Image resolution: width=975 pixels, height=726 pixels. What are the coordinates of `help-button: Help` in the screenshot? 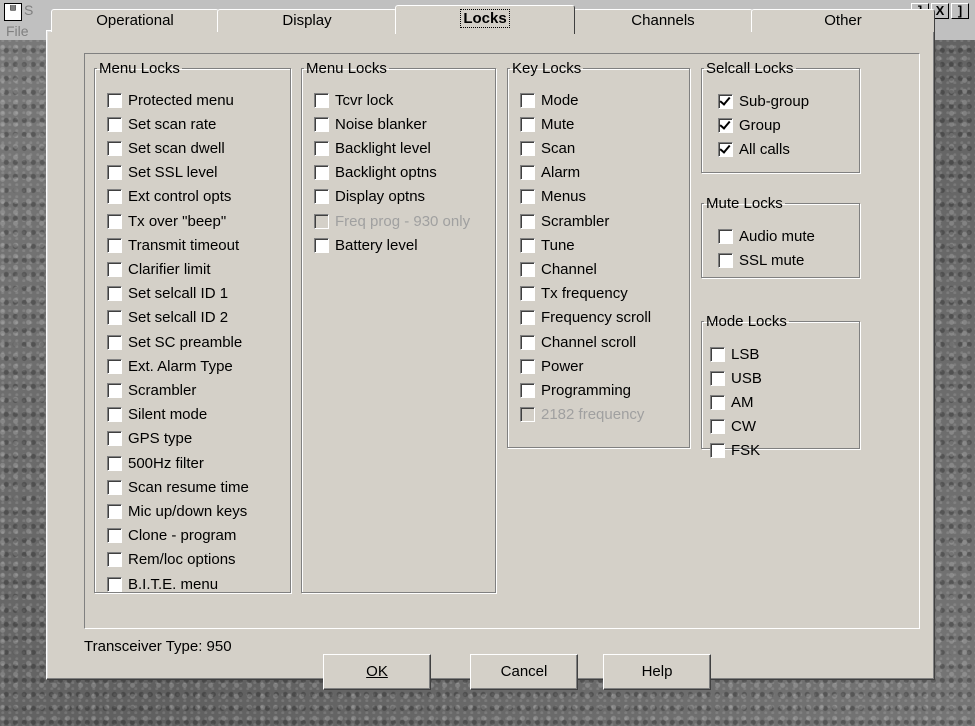 It's located at (657, 672).